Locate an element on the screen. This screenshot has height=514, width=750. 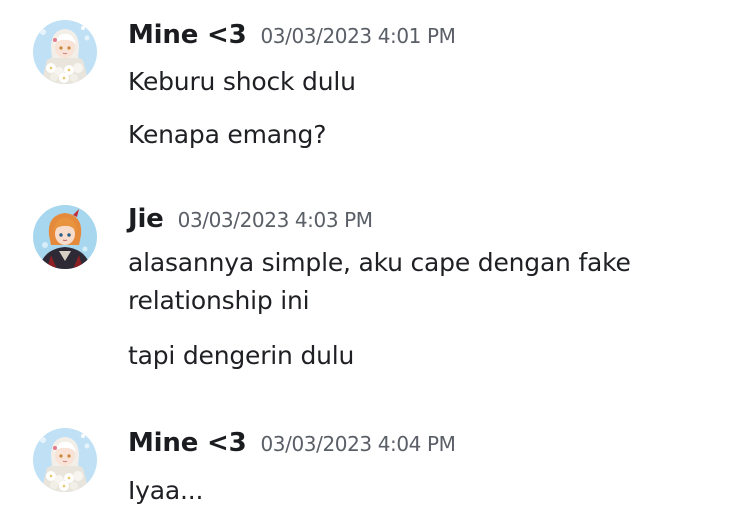
timestamp: 03/03/2023 4:04 PM is located at coordinates (358, 444).